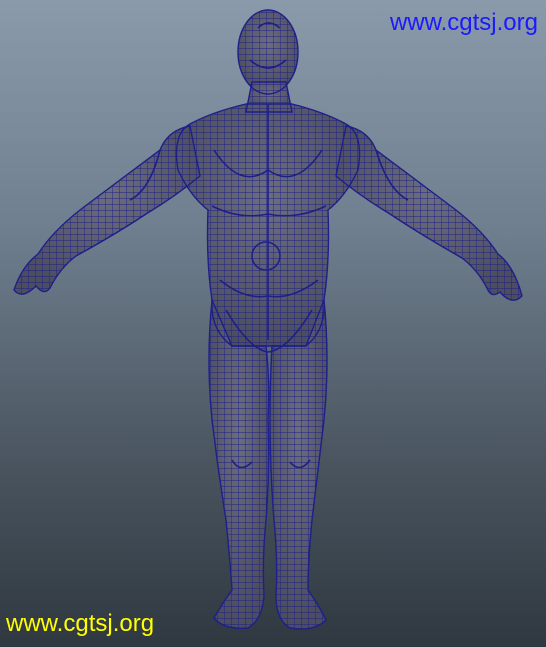 The image size is (546, 647). Describe the element at coordinates (463, 22) in the screenshot. I see `watermark-top: www.cgtsj.org` at that location.